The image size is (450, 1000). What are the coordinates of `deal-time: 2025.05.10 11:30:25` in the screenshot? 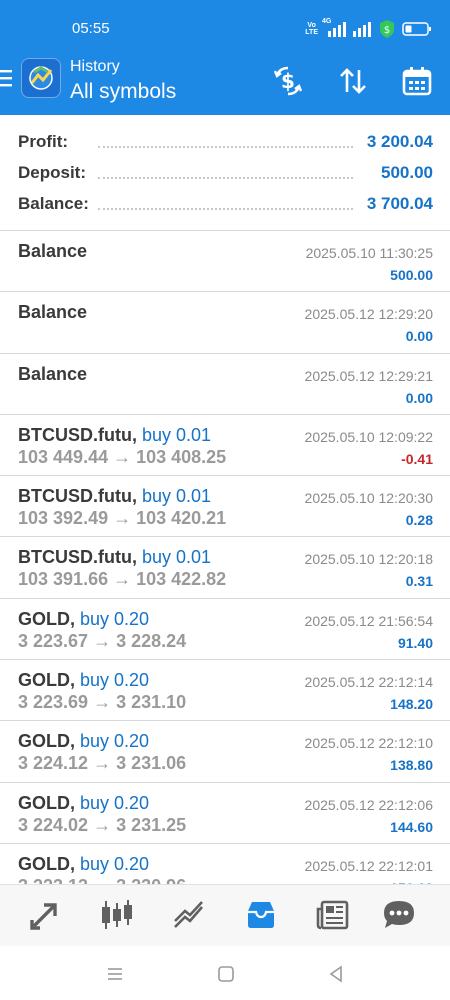 It's located at (369, 253).